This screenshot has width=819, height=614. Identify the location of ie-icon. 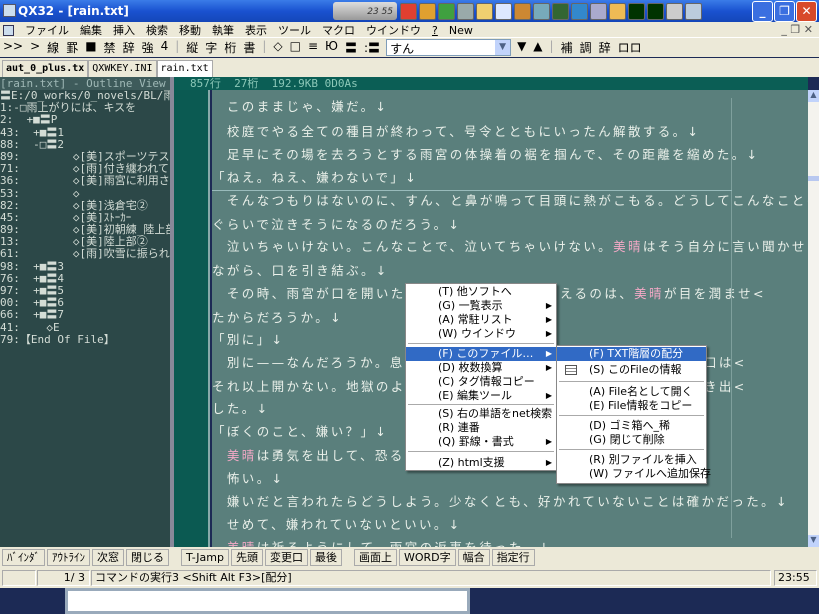
(579, 11).